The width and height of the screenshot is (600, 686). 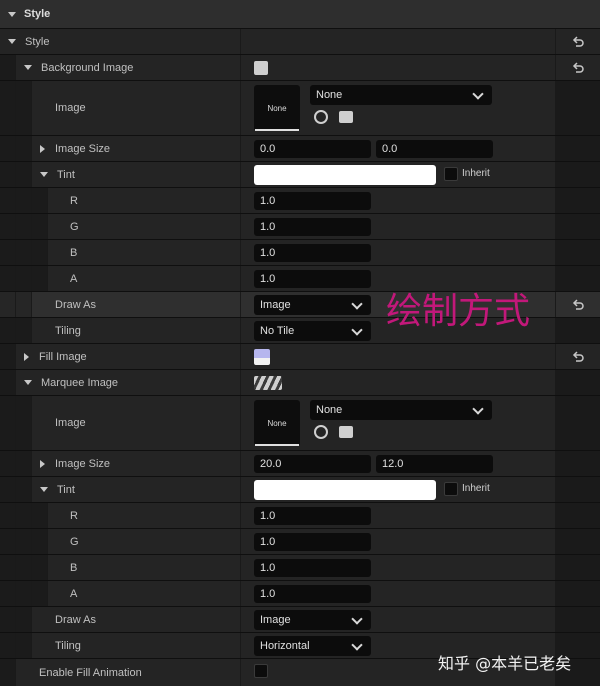 I want to click on fill-image-swatch, so click(x=262, y=357).